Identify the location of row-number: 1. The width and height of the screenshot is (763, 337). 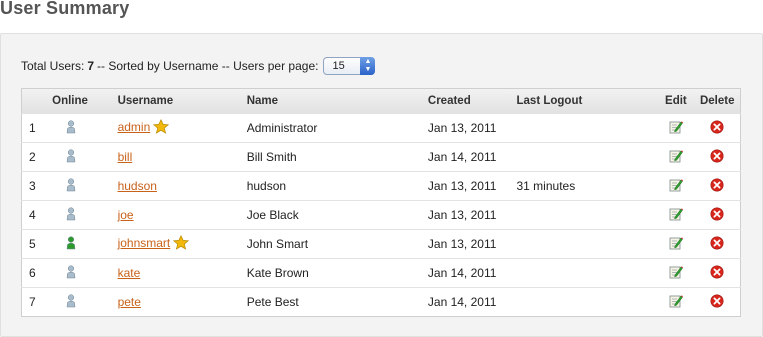
(32, 128).